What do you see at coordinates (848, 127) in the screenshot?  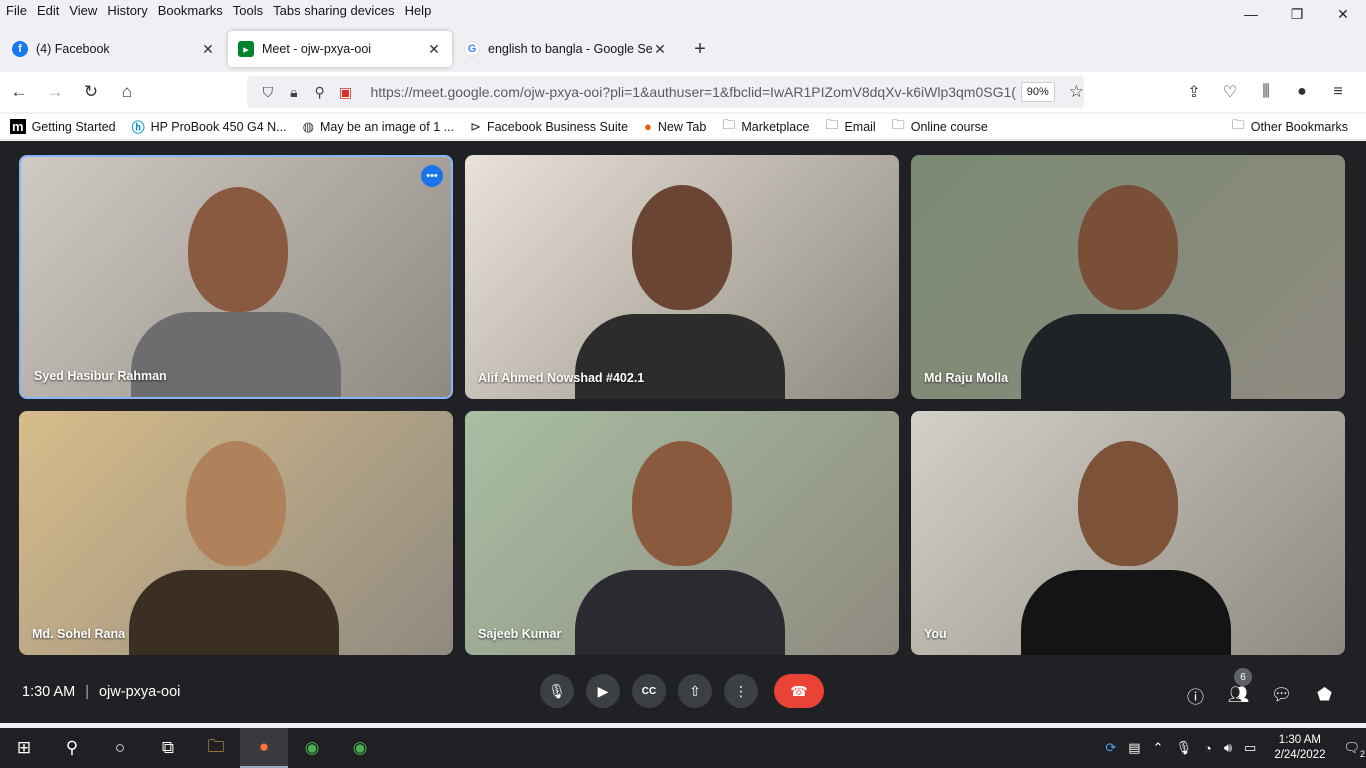 I see `bookmark-email: 🗀︎ Email` at bounding box center [848, 127].